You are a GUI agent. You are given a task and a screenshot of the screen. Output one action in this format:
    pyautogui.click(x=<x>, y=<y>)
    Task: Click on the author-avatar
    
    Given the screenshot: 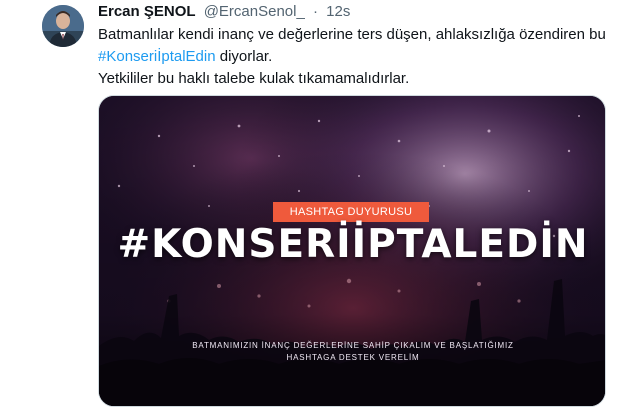 What is the action you would take?
    pyautogui.click(x=63, y=26)
    